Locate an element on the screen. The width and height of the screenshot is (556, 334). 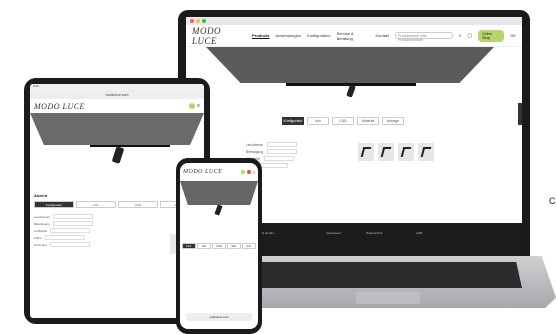
footer-link-impressum: Impressum is located at coordinates (333, 233).